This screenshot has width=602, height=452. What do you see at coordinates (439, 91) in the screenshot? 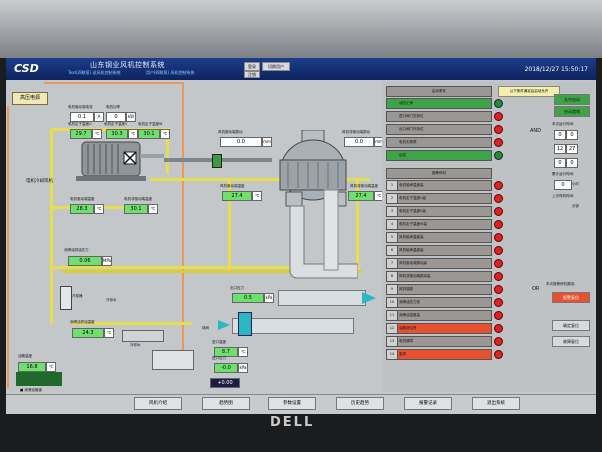
I see `ready-header: 启动条件` at bounding box center [439, 91].